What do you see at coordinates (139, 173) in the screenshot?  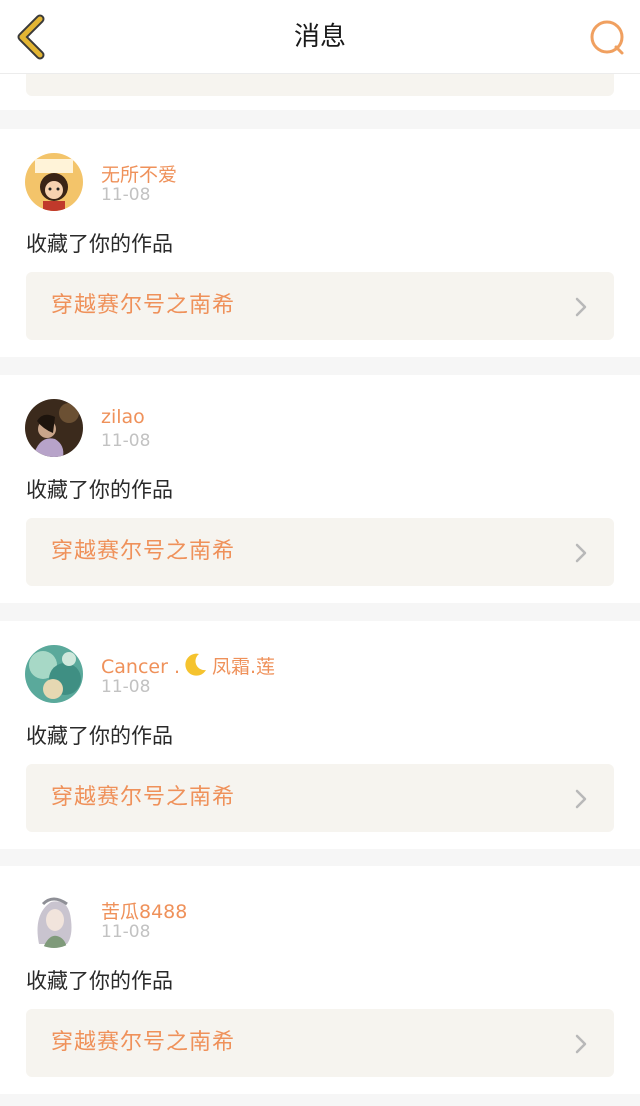 I see `user-name: 无所不爱` at bounding box center [139, 173].